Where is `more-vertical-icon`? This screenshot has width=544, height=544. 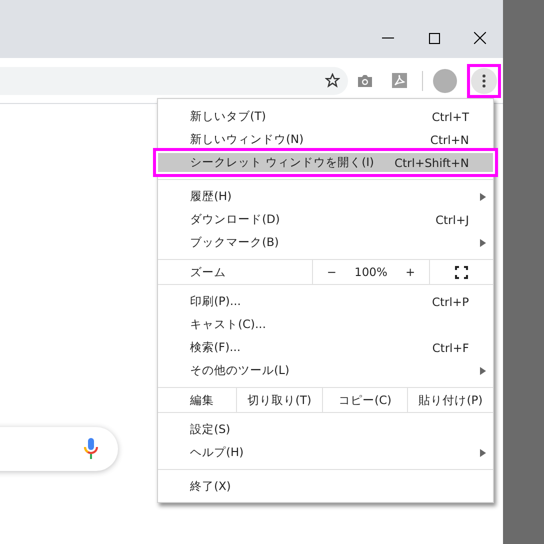 more-vertical-icon is located at coordinates (484, 81).